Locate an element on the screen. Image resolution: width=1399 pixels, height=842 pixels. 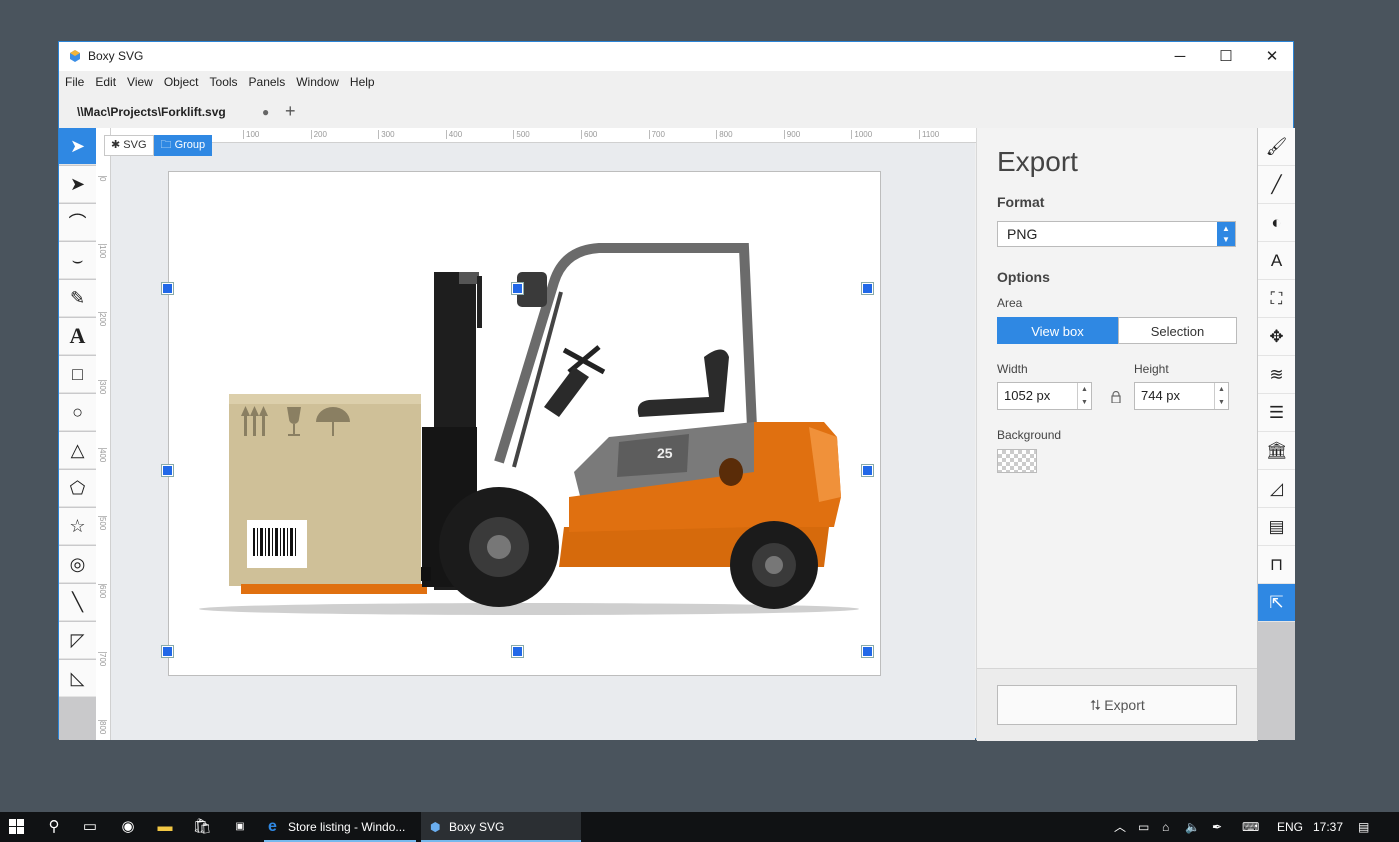
edit-tool: ➤ is located at coordinates (77, 184).